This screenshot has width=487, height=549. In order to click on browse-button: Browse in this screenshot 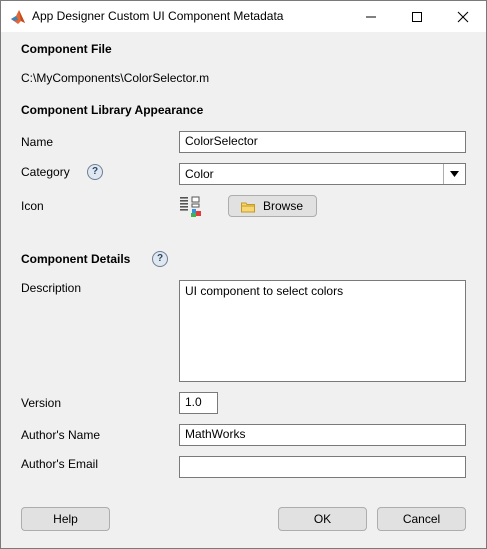, I will do `click(272, 206)`.